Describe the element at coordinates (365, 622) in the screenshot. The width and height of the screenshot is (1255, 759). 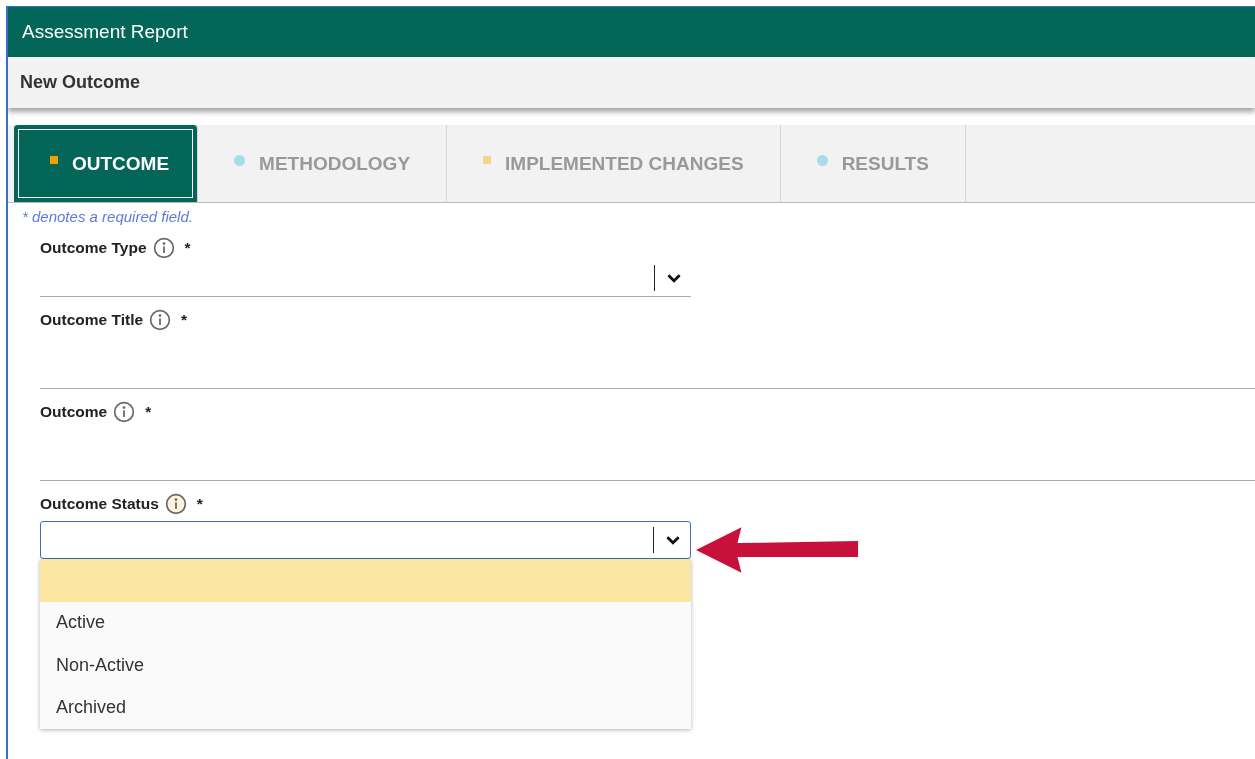
I see `dropdown-option: Active` at that location.